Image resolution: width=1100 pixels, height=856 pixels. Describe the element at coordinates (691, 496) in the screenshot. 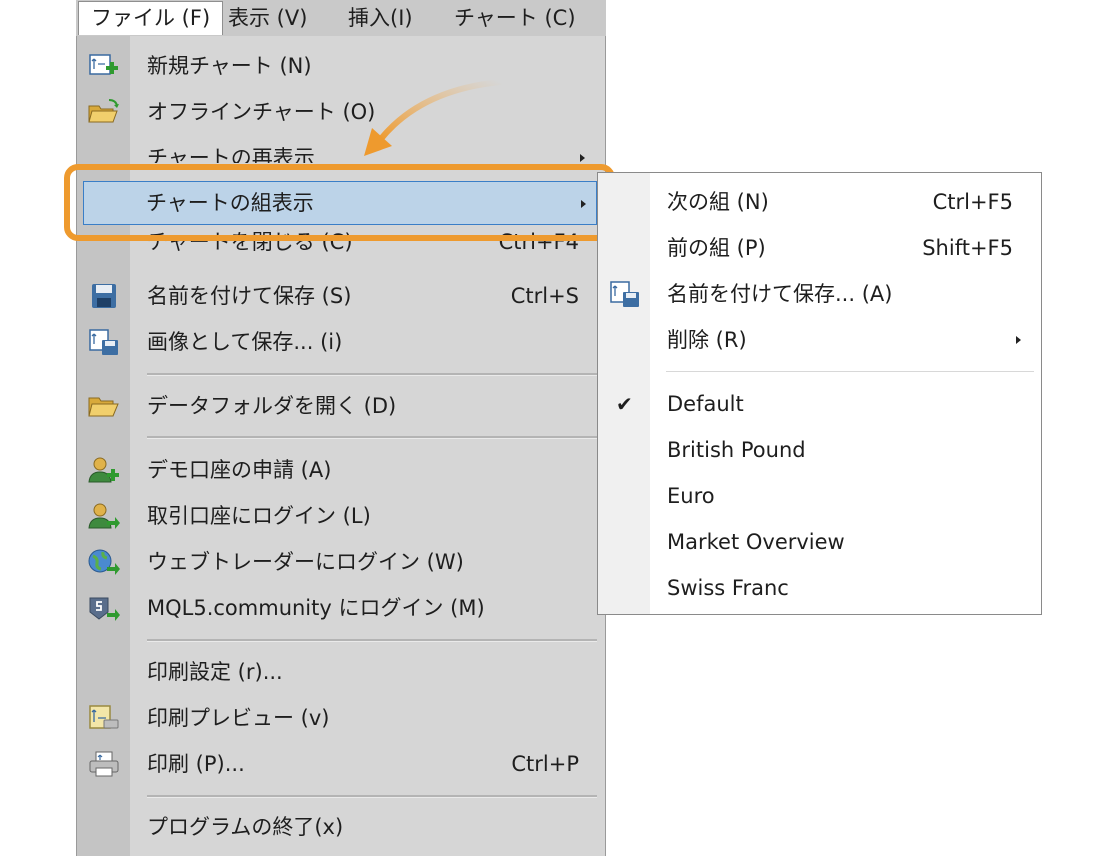

I see `submenu-item-label: Euro` at that location.